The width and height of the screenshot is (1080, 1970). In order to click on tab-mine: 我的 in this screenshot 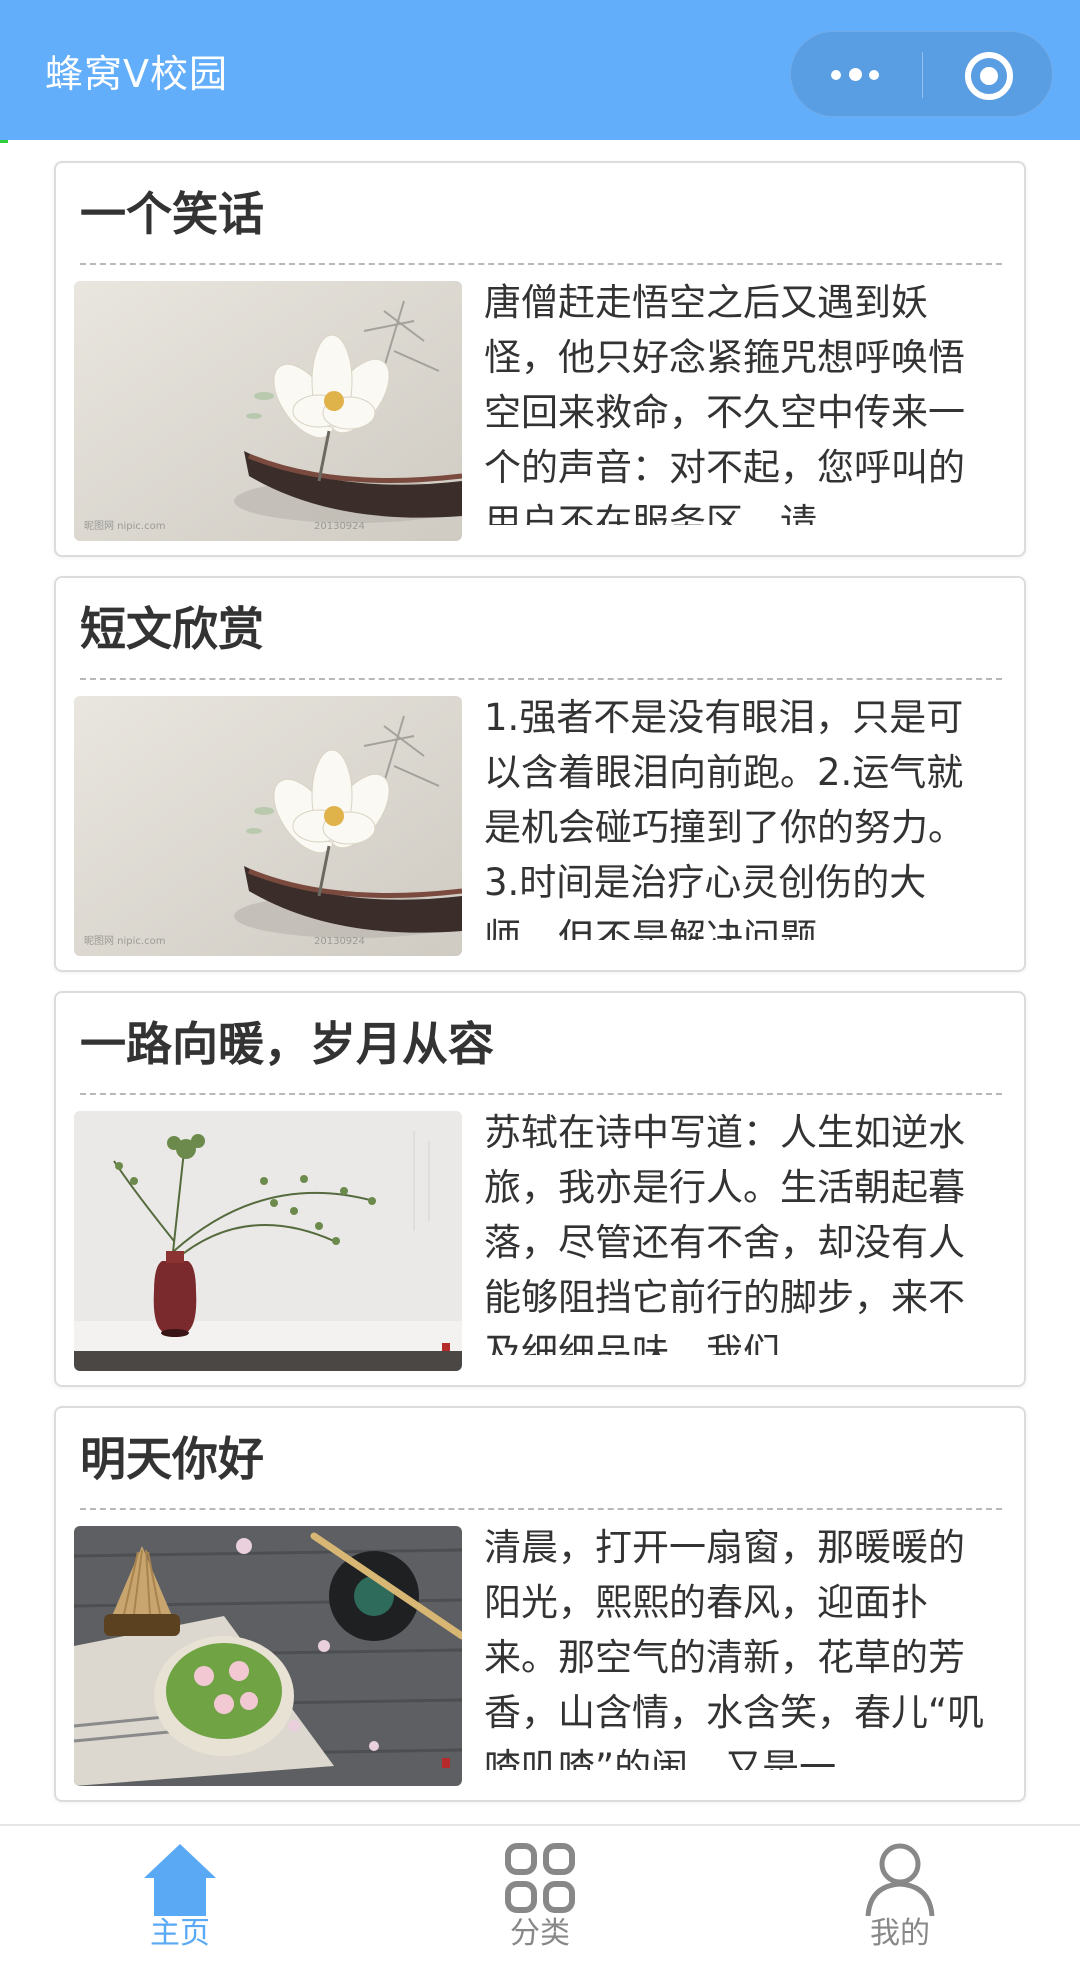, I will do `click(900, 1898)`.